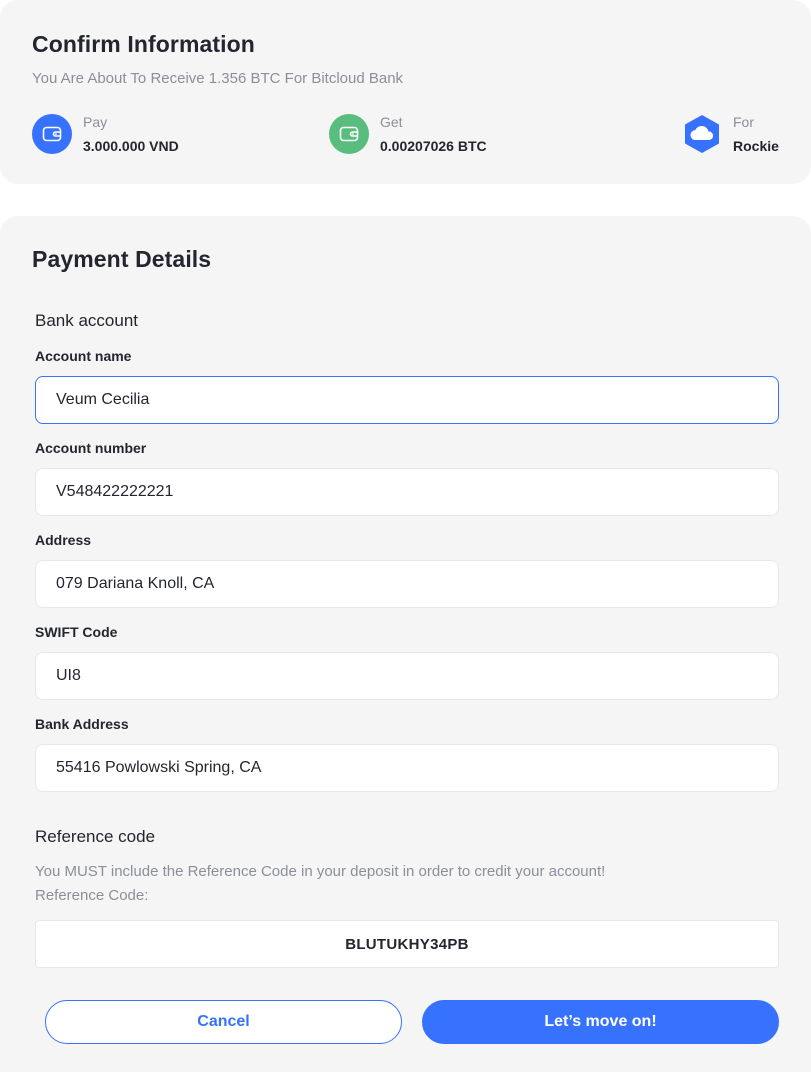  I want to click on reference-code-value: BLUTUKHY34PB, so click(407, 944).